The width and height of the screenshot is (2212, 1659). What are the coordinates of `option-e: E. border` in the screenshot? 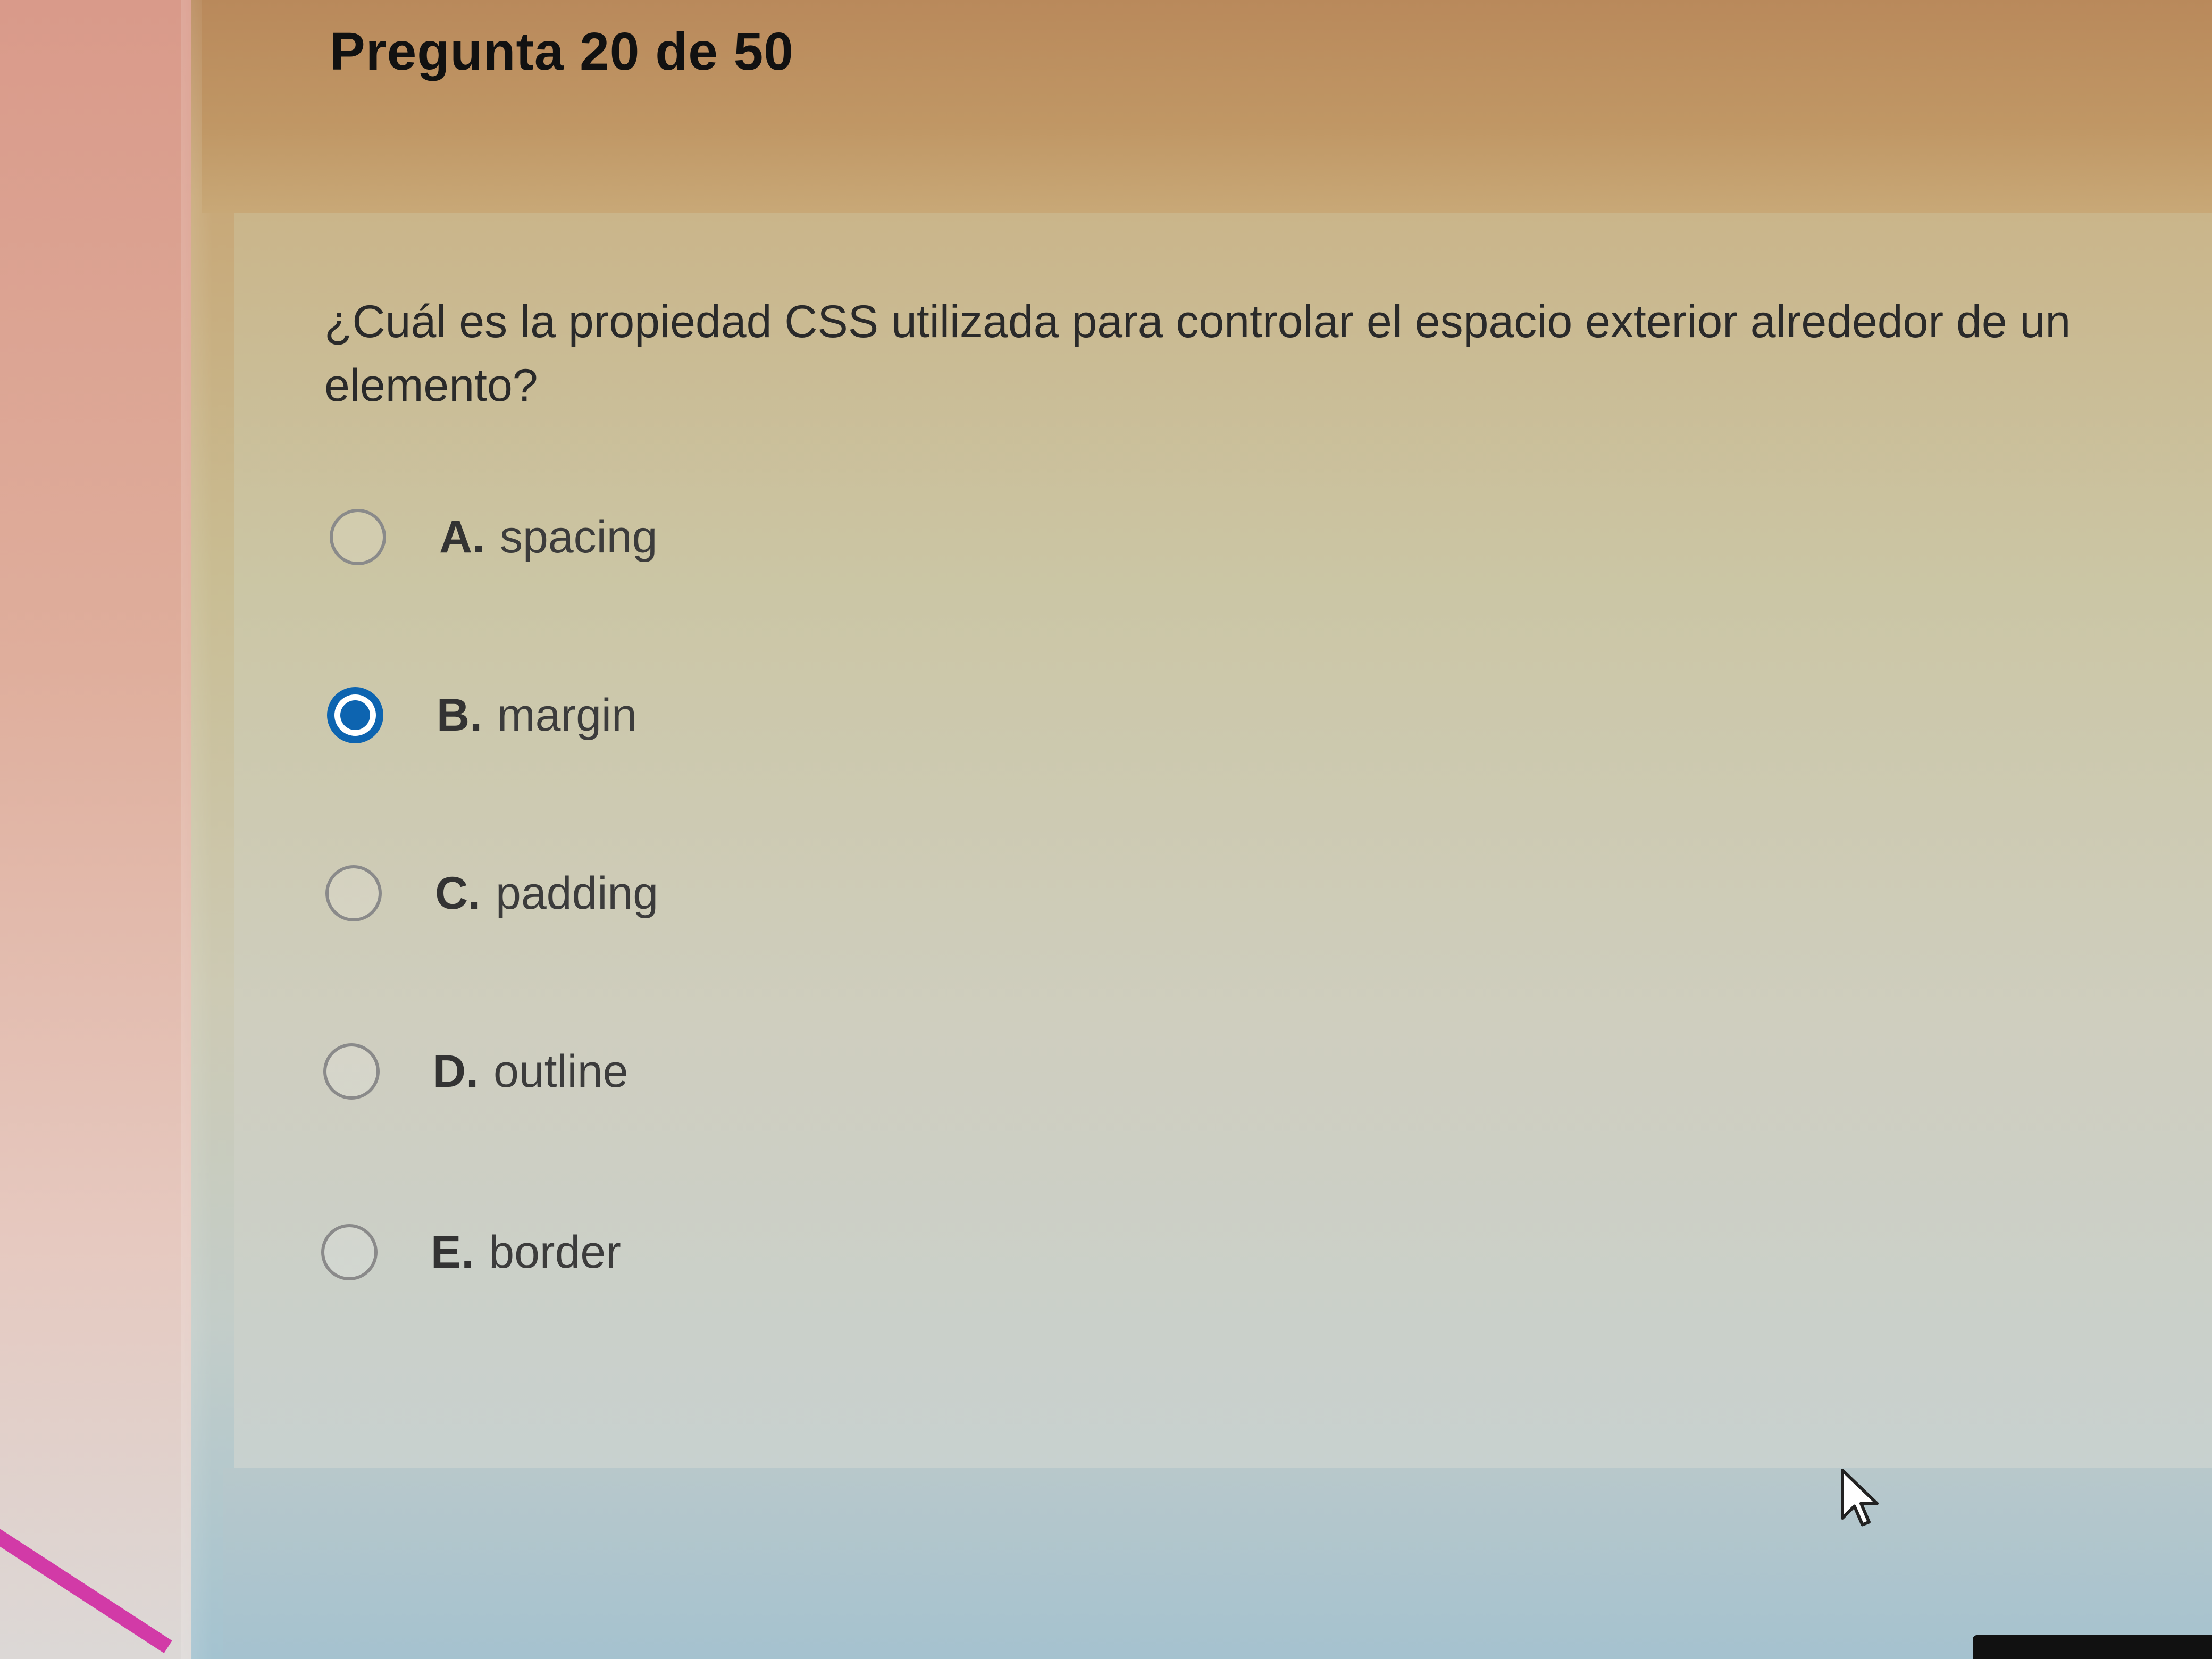 It's located at (471, 1252).